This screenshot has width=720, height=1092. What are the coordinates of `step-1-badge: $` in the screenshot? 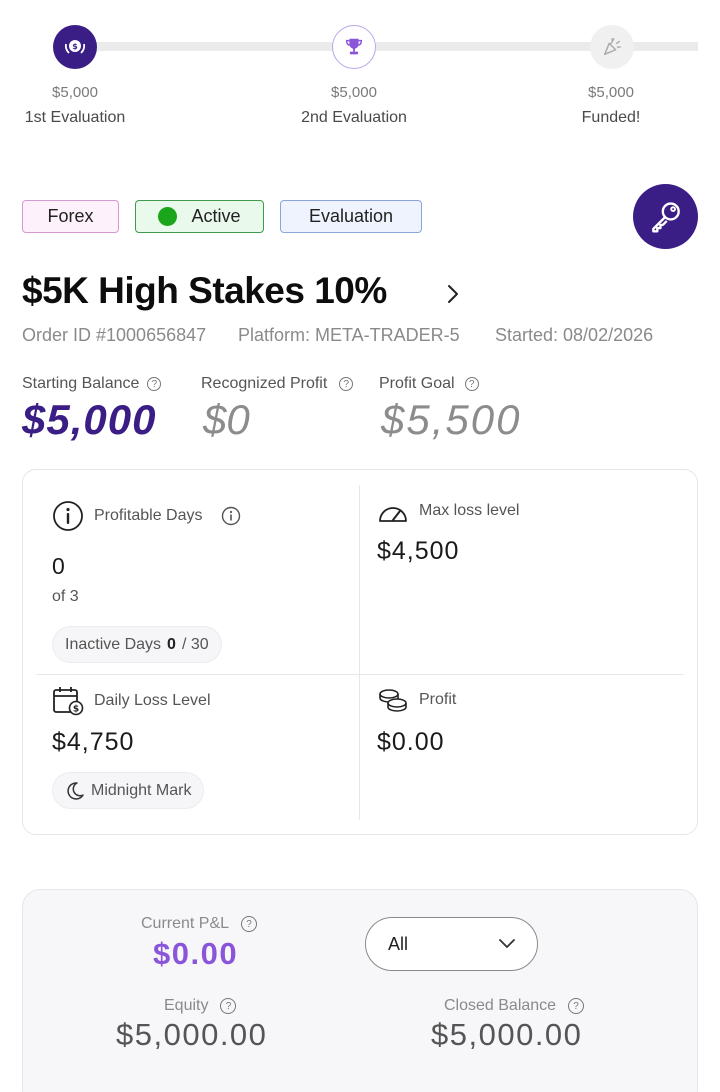 It's located at (75, 47).